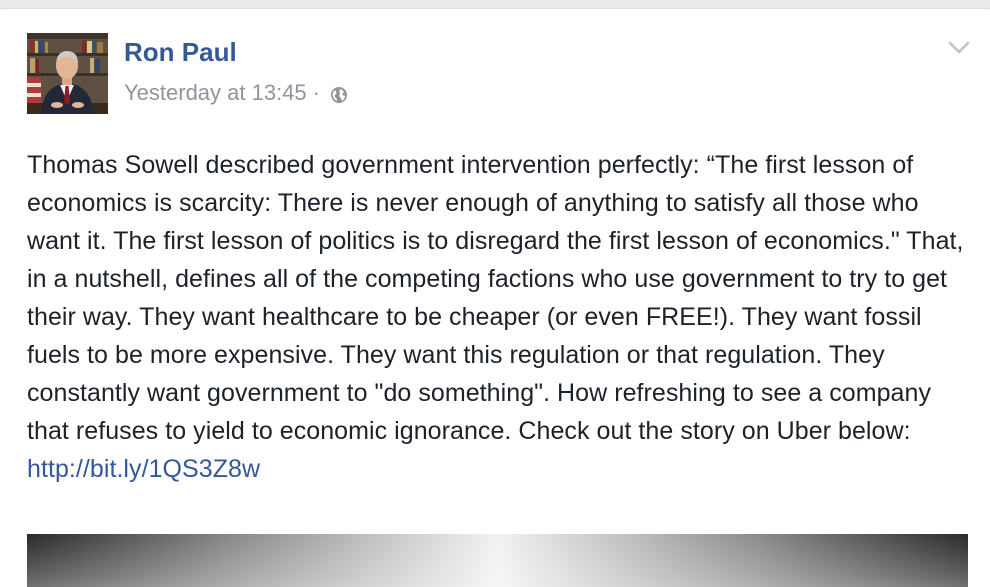  I want to click on globe-icon, so click(339, 93).